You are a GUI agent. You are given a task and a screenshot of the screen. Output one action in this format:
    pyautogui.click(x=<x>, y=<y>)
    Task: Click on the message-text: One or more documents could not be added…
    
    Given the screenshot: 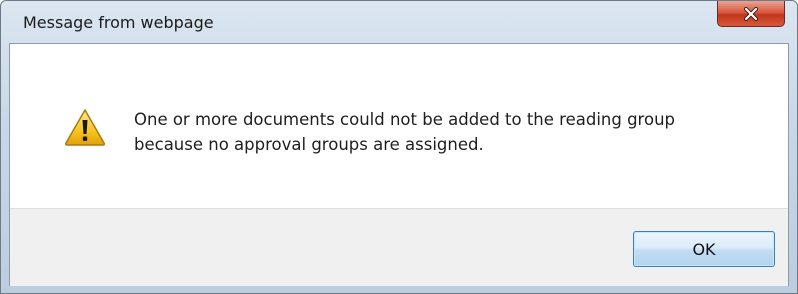 What is the action you would take?
    pyautogui.click(x=405, y=132)
    